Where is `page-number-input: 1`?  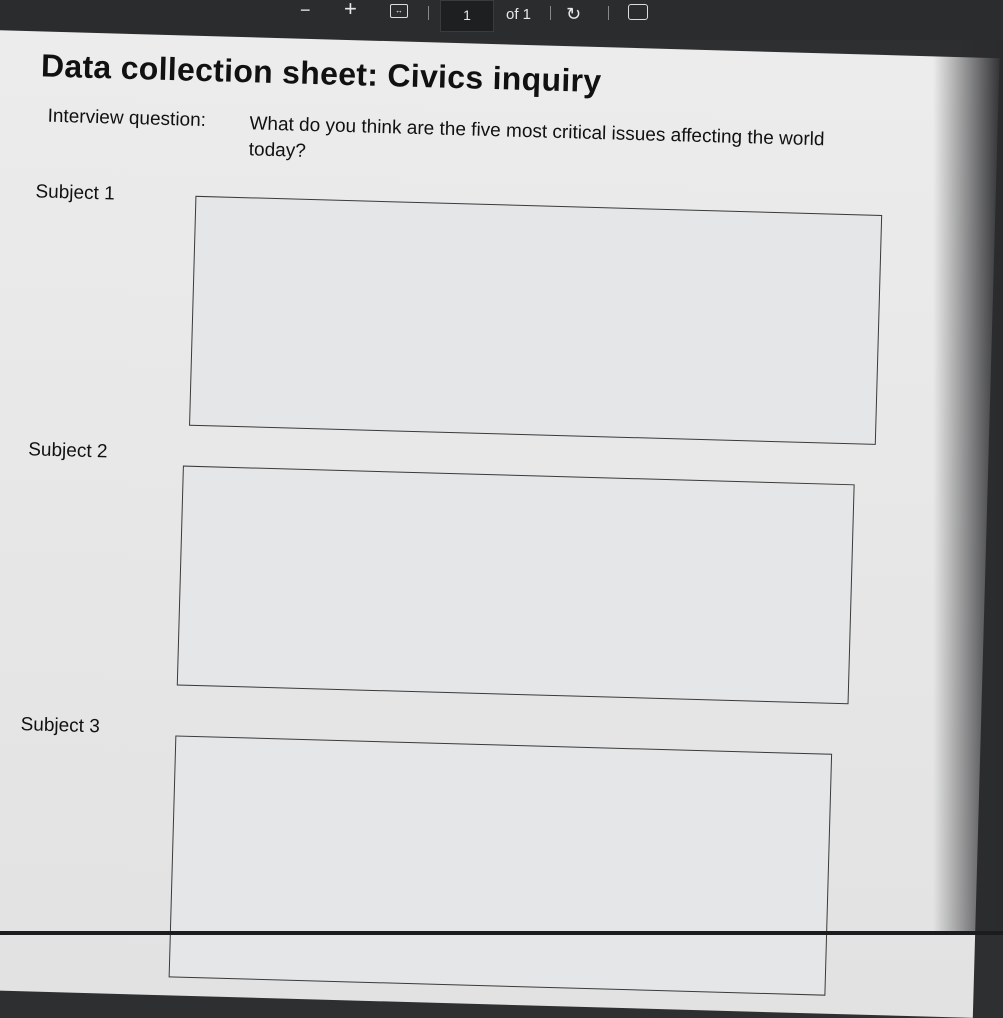 page-number-input: 1 is located at coordinates (467, 16).